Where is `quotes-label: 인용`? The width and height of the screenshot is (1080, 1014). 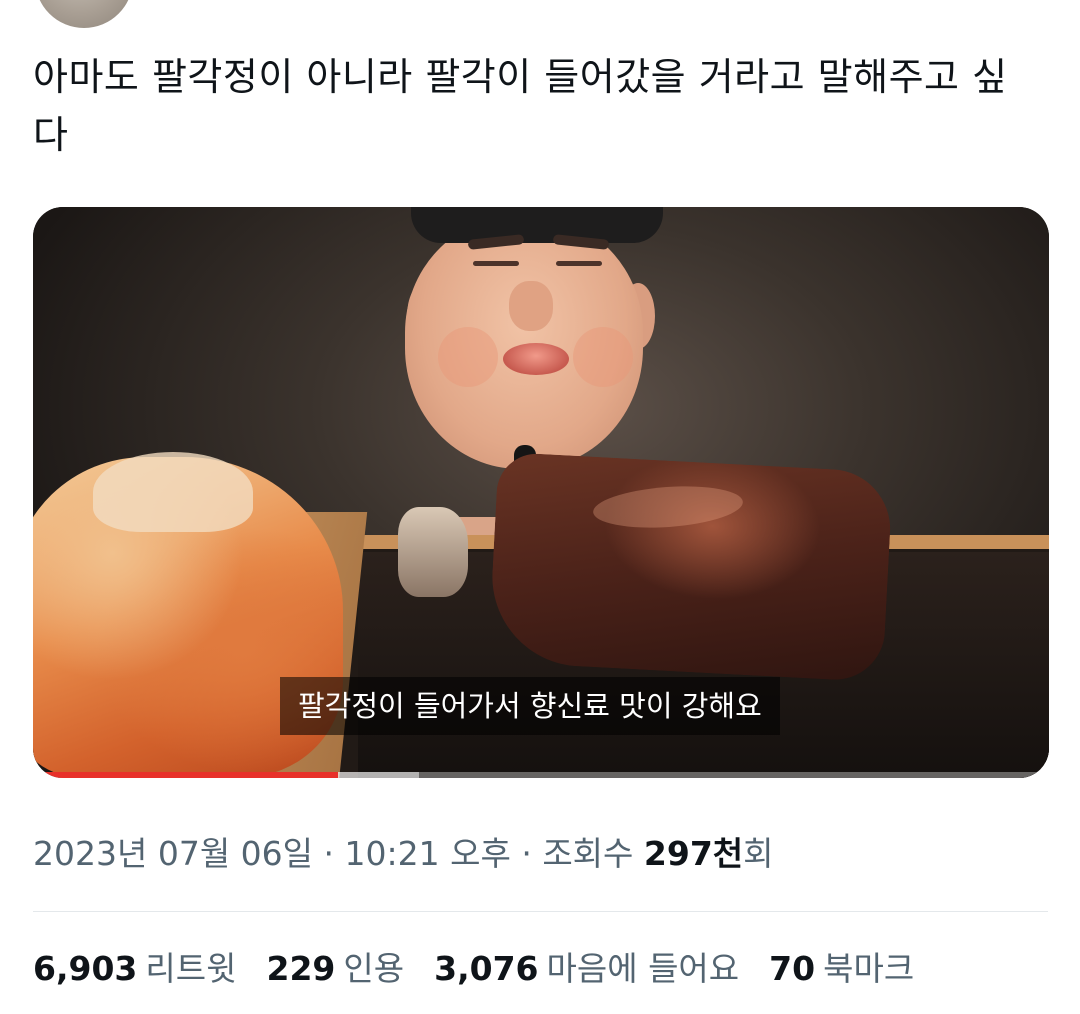 quotes-label: 인용 is located at coordinates (374, 968).